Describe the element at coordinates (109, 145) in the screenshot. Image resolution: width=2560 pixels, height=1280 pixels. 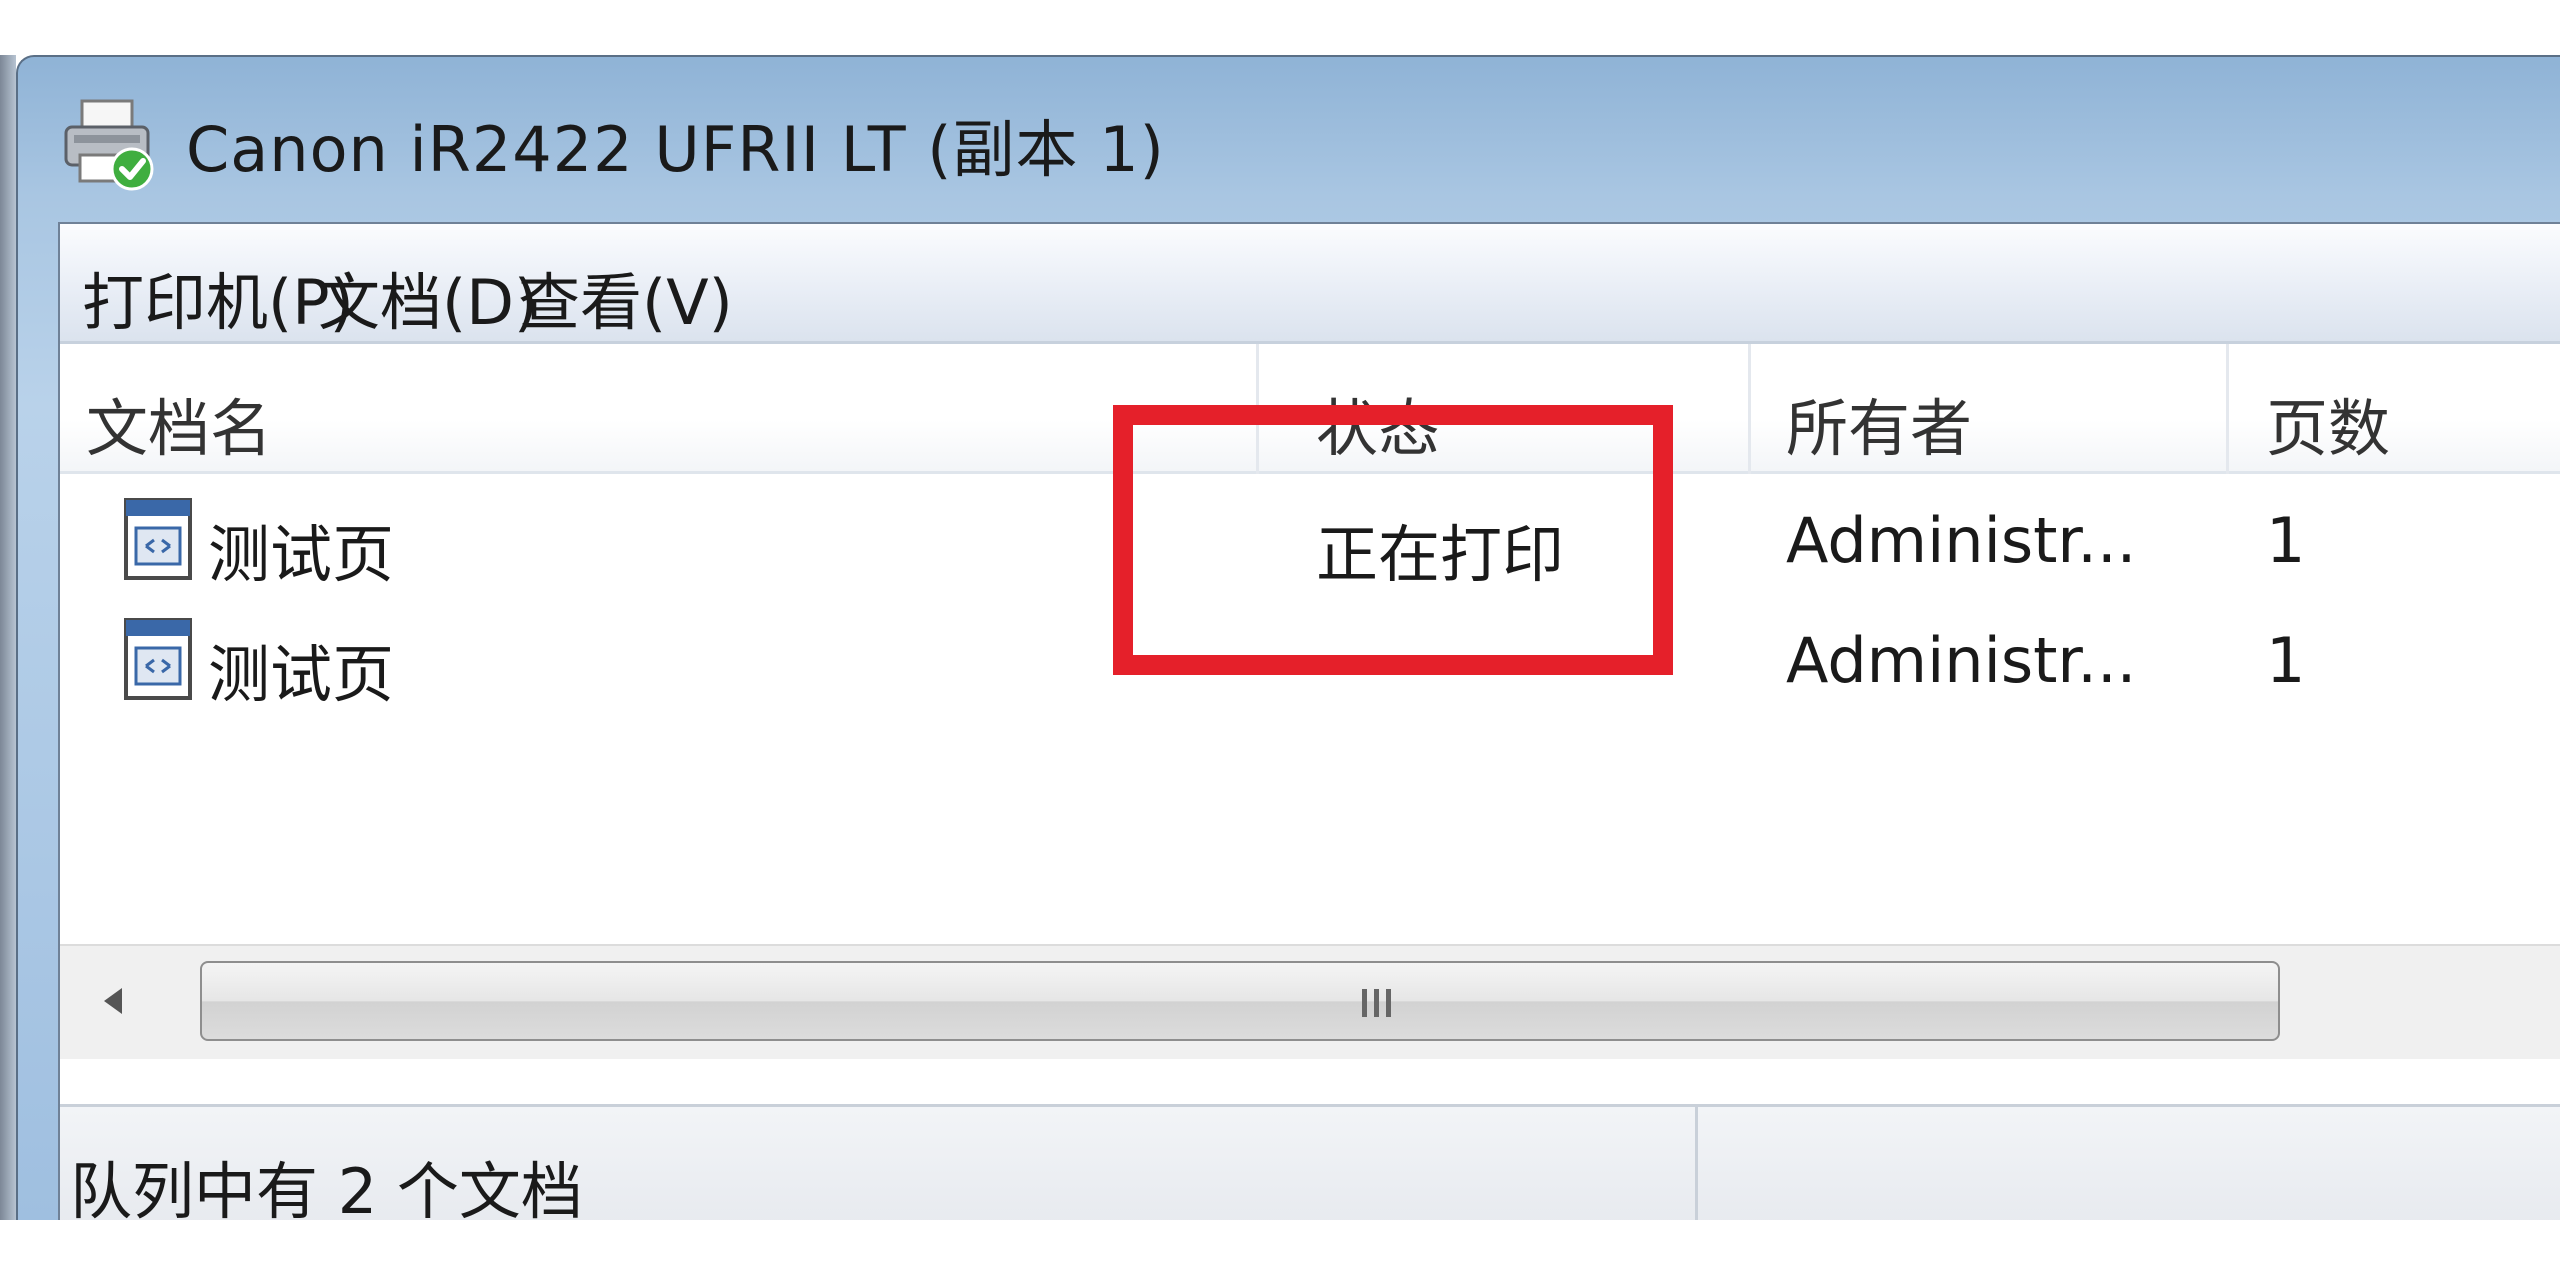
I see `printer-icon` at that location.